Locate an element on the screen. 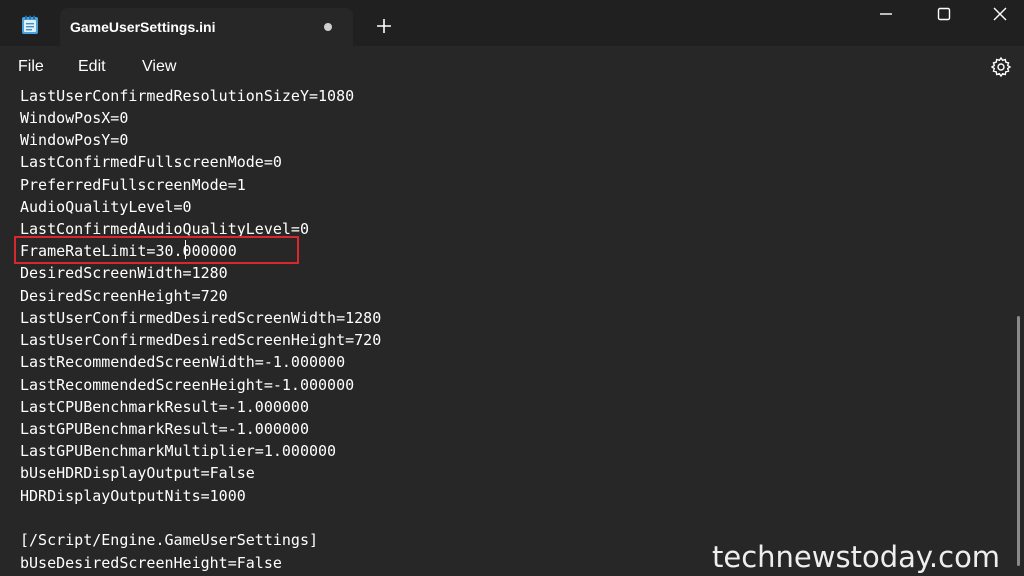  text-line: bUseDesiredScreenHeight=False is located at coordinates (151, 563).